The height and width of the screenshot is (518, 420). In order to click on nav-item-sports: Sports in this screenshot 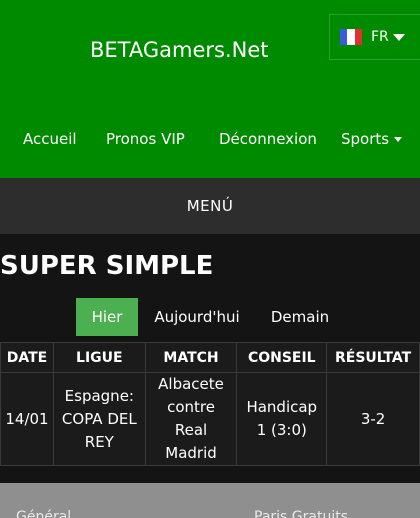, I will do `click(372, 139)`.